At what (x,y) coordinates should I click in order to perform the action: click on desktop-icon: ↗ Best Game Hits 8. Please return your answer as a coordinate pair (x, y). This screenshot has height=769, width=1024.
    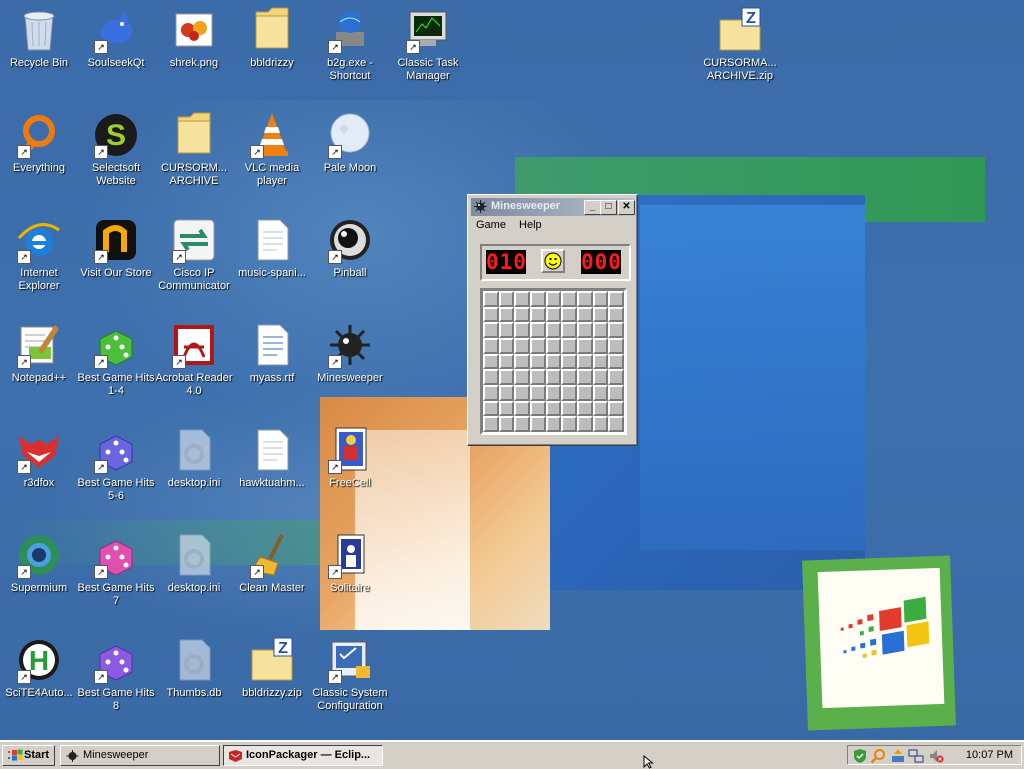
    Looking at the image, I should click on (116, 674).